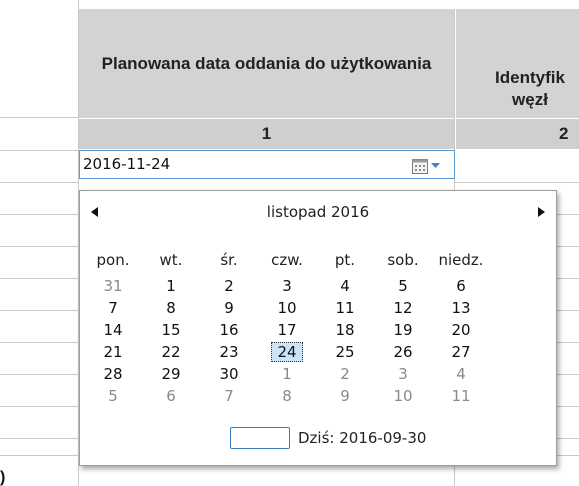  What do you see at coordinates (229, 352) in the screenshot?
I see `day-cell: 23` at bounding box center [229, 352].